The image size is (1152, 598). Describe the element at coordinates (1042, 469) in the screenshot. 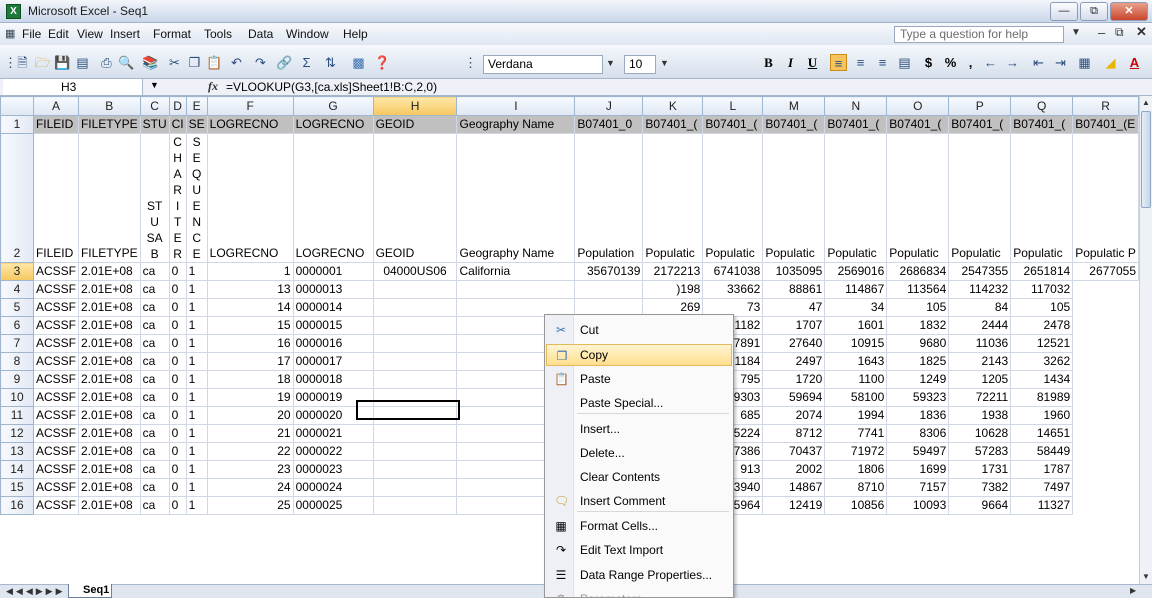

I see `data-cell: 1787` at that location.